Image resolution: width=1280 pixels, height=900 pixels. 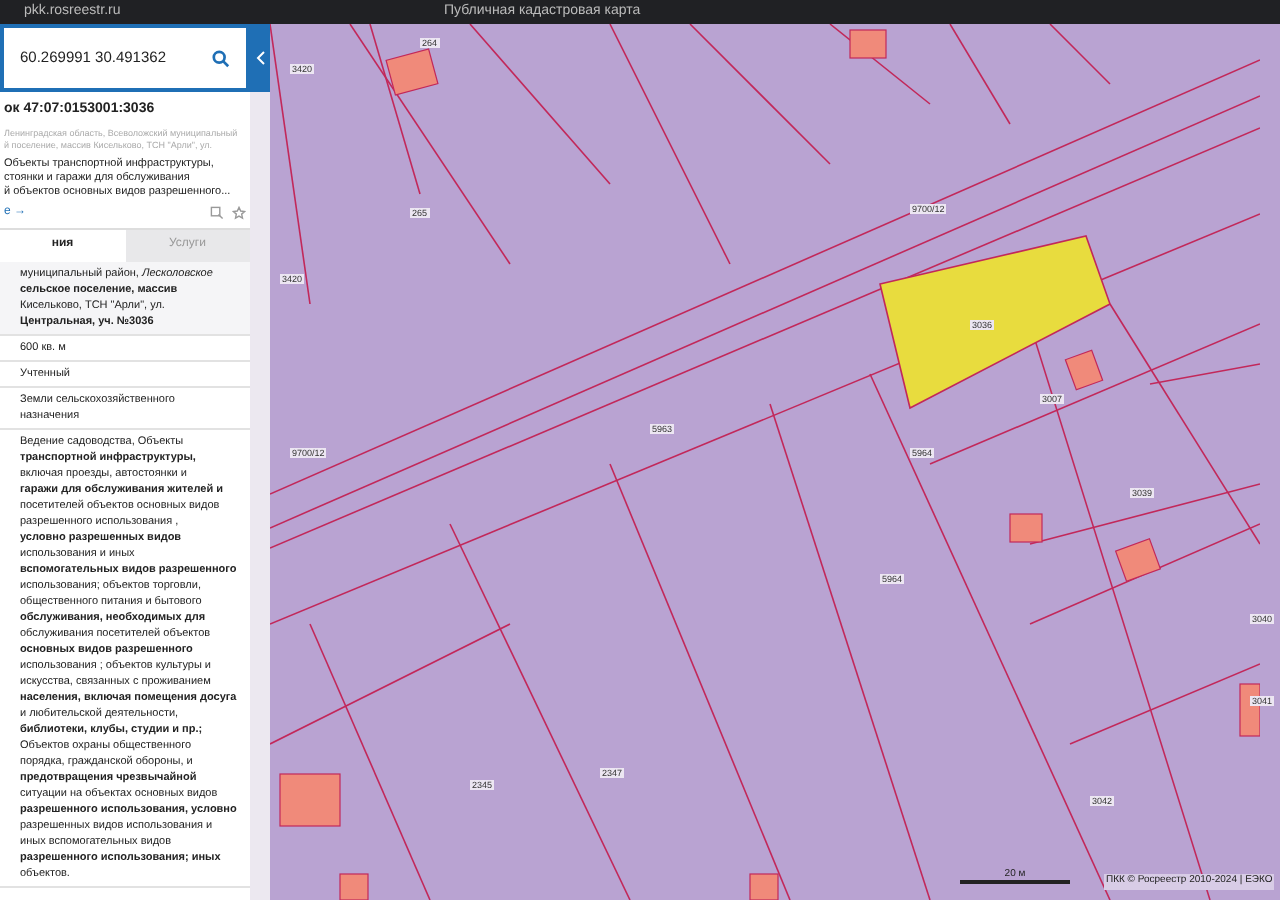 What do you see at coordinates (217, 212) in the screenshot?
I see `zoom-icon` at bounding box center [217, 212].